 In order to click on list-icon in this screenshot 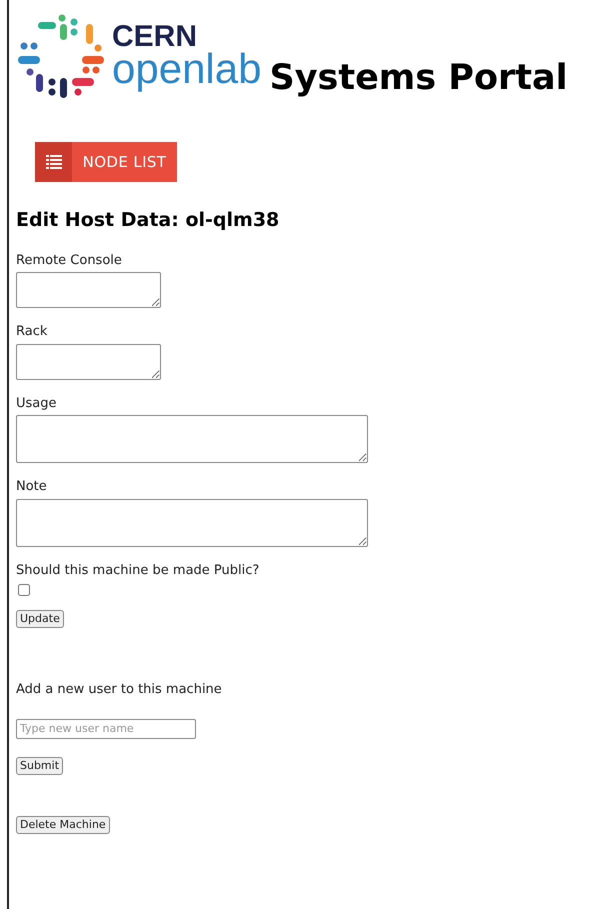, I will do `click(54, 162)`.